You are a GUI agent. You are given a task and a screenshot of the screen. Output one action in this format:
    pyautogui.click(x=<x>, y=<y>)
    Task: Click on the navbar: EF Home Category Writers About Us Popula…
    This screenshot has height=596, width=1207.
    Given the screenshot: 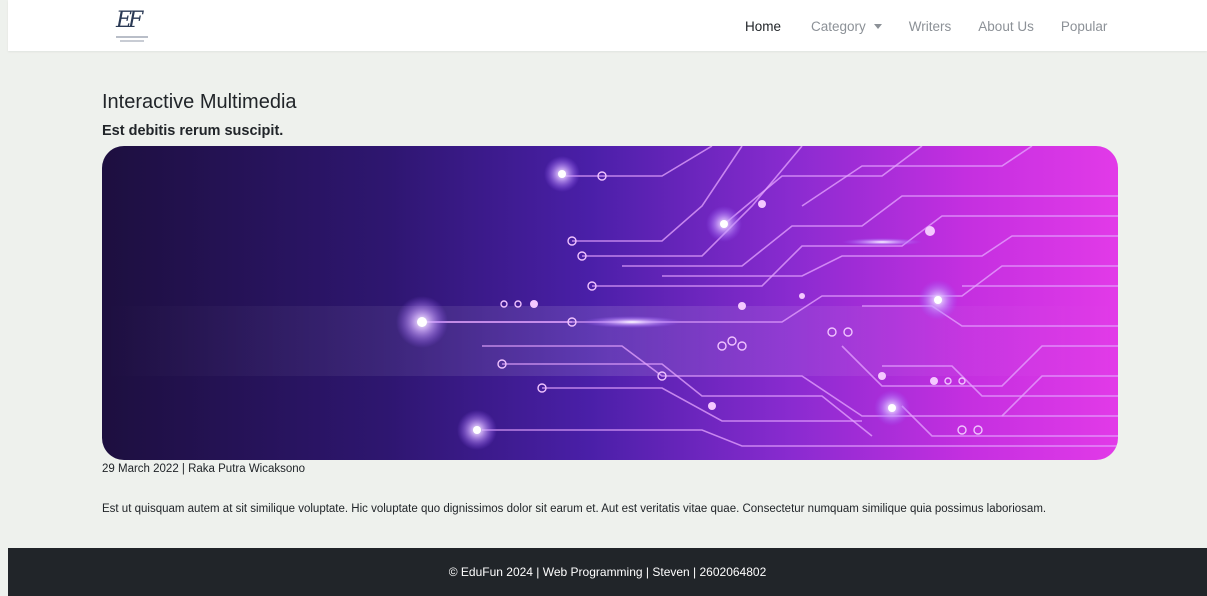 What is the action you would take?
    pyautogui.click(x=607, y=25)
    